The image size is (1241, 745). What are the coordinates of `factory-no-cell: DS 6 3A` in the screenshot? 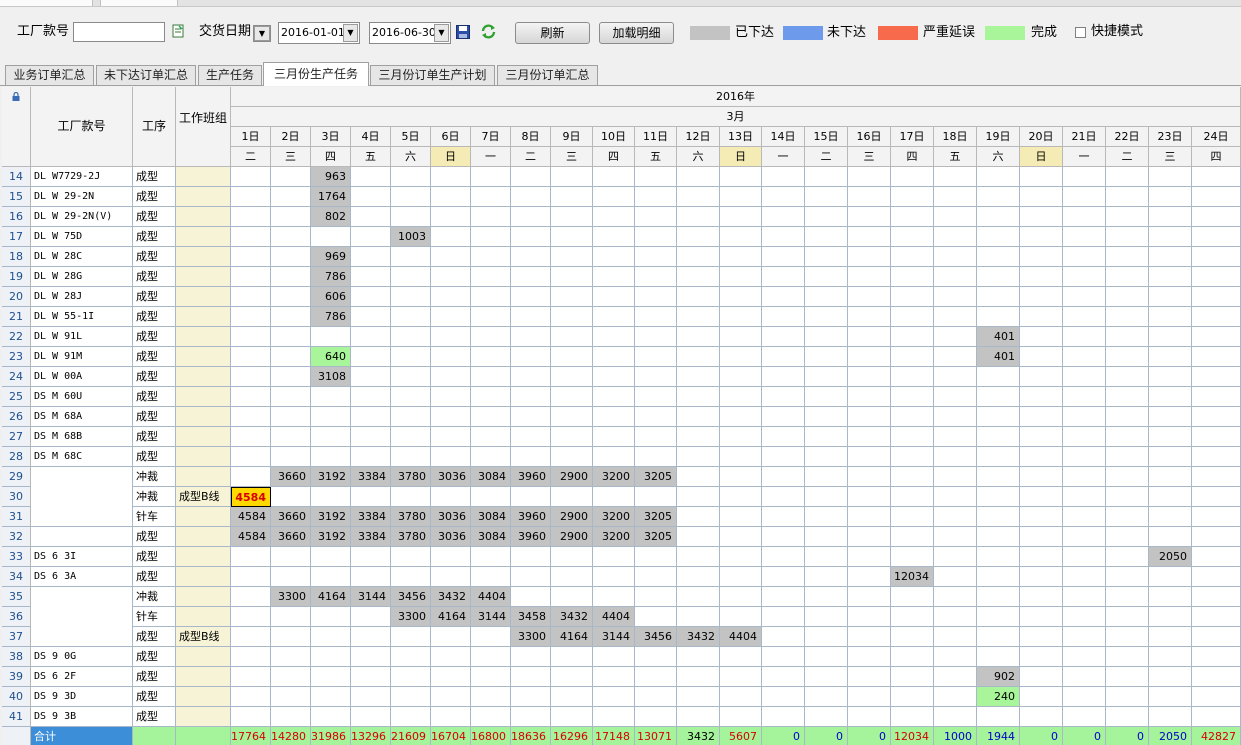 It's located at (82, 577).